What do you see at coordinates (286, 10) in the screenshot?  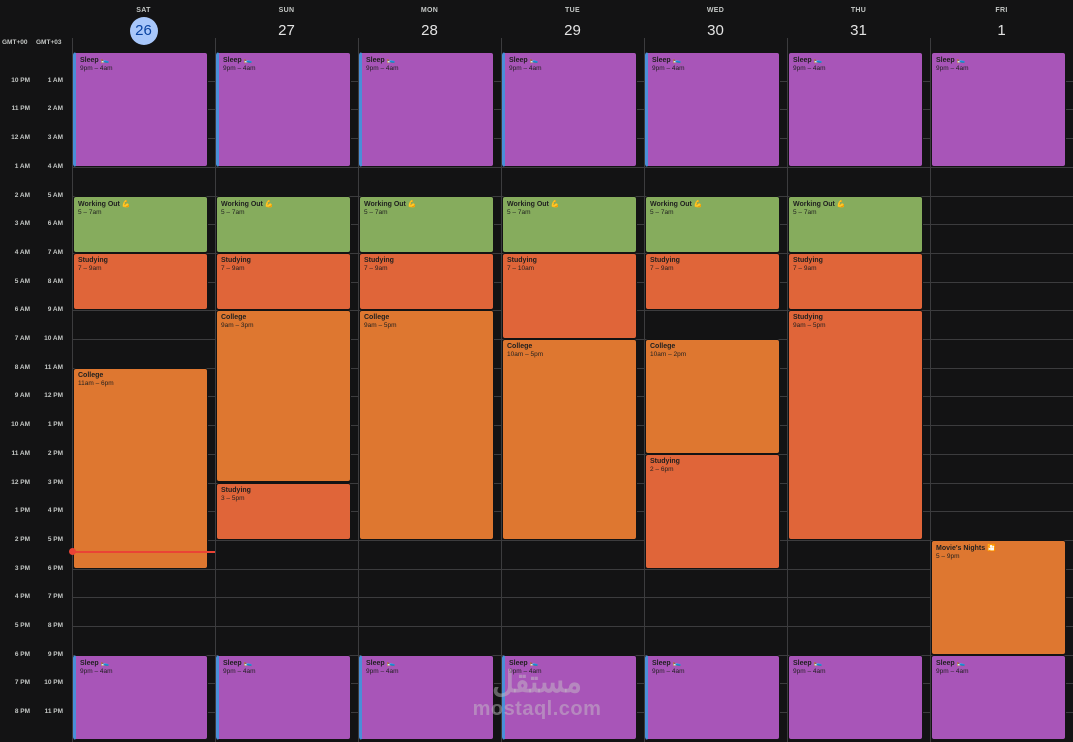 I see `day-name: SUN` at bounding box center [286, 10].